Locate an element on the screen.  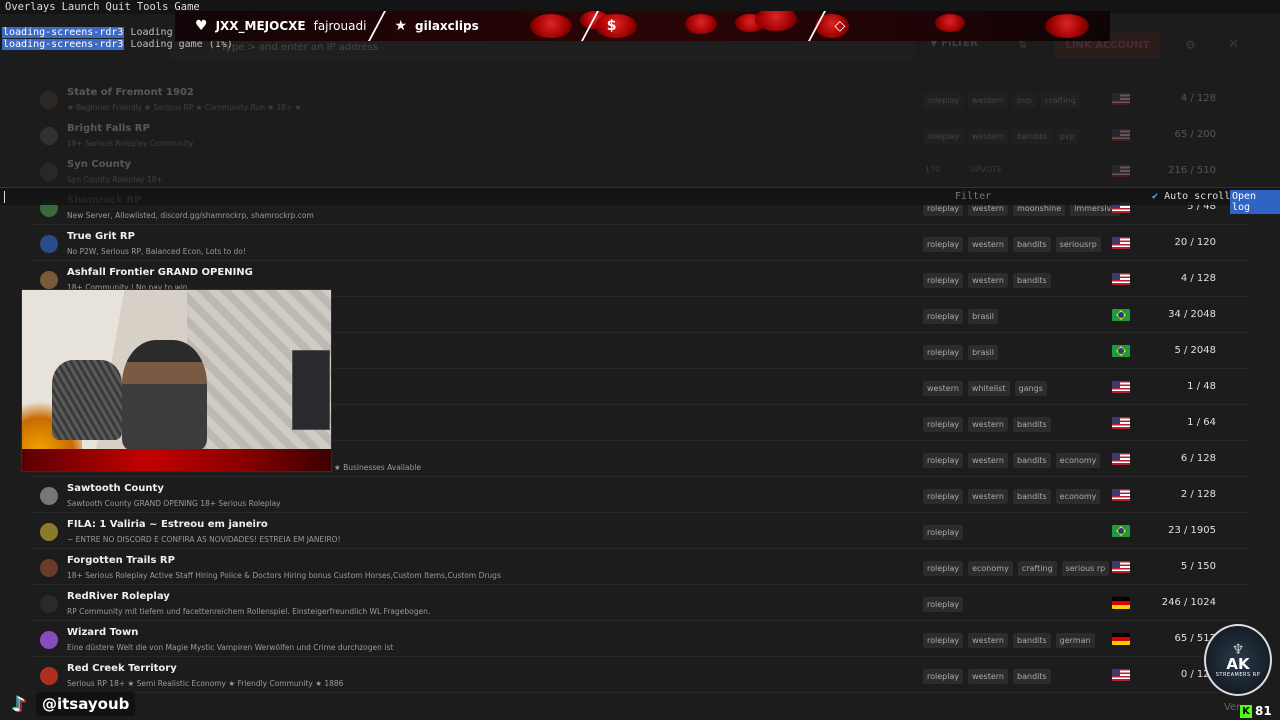
player-count: 6 / 128 is located at coordinates (1198, 458).